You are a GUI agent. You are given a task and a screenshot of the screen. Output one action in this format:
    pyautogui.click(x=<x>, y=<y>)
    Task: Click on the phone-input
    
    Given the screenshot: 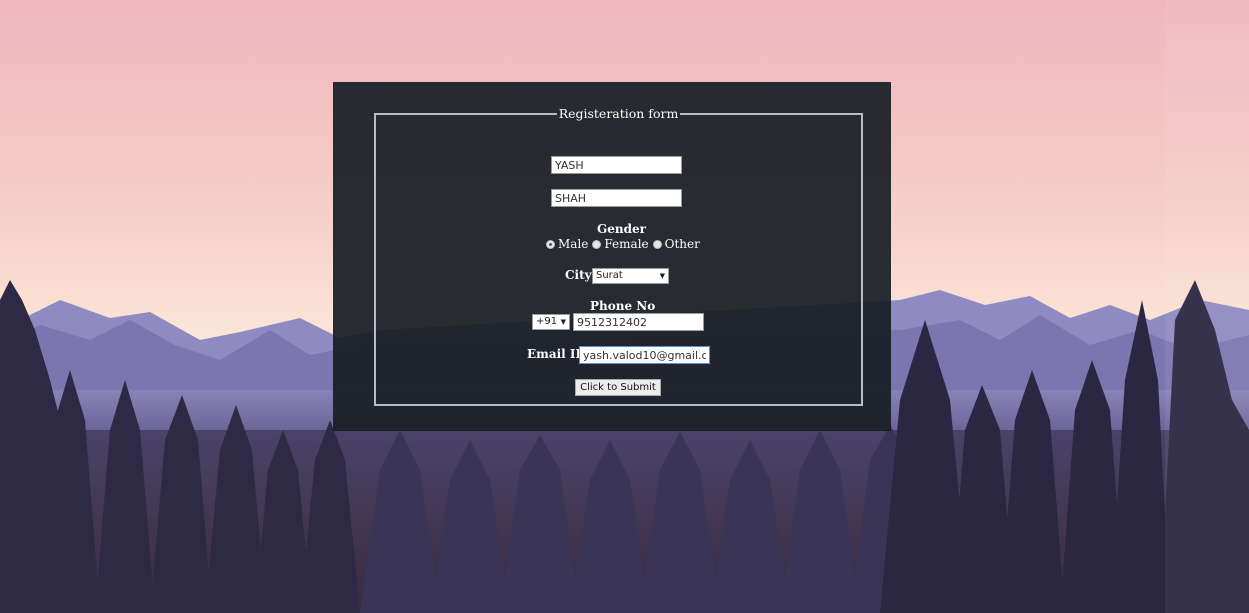 What is the action you would take?
    pyautogui.click(x=638, y=322)
    